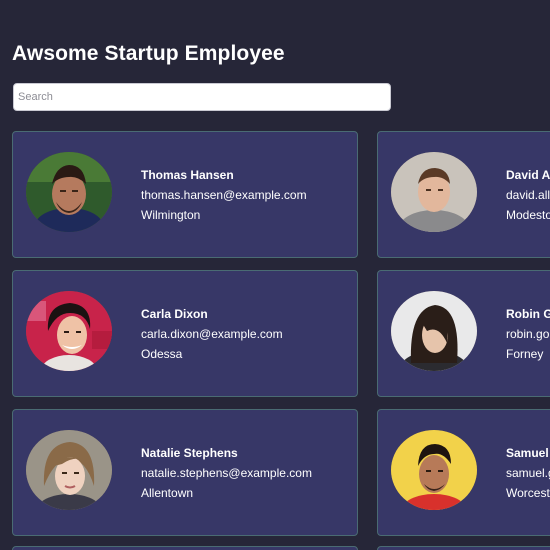 This screenshot has height=550, width=550. I want to click on employee-card: Samuel samuel.g Worcest, so click(463, 472).